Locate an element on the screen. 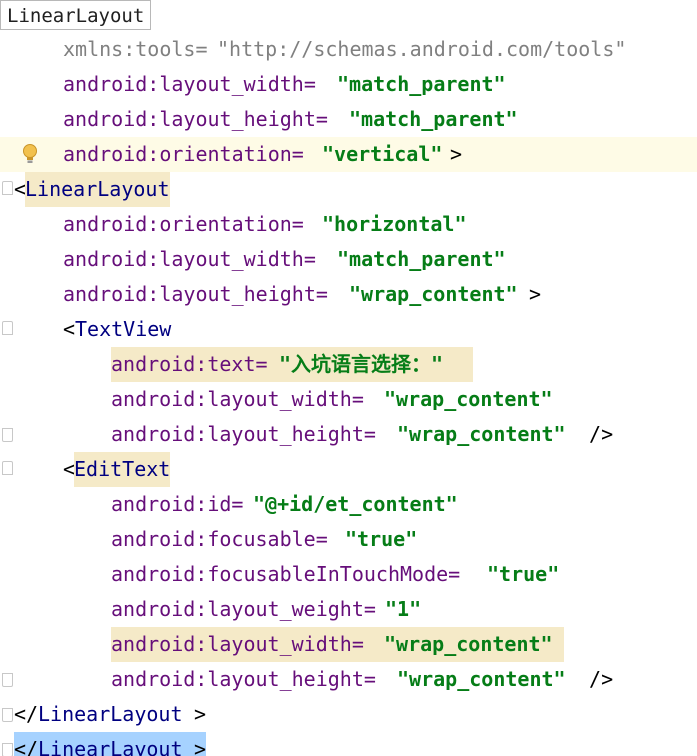 This screenshot has width=697, height=756. code-line: android:focusable= "true" is located at coordinates (348, 539).